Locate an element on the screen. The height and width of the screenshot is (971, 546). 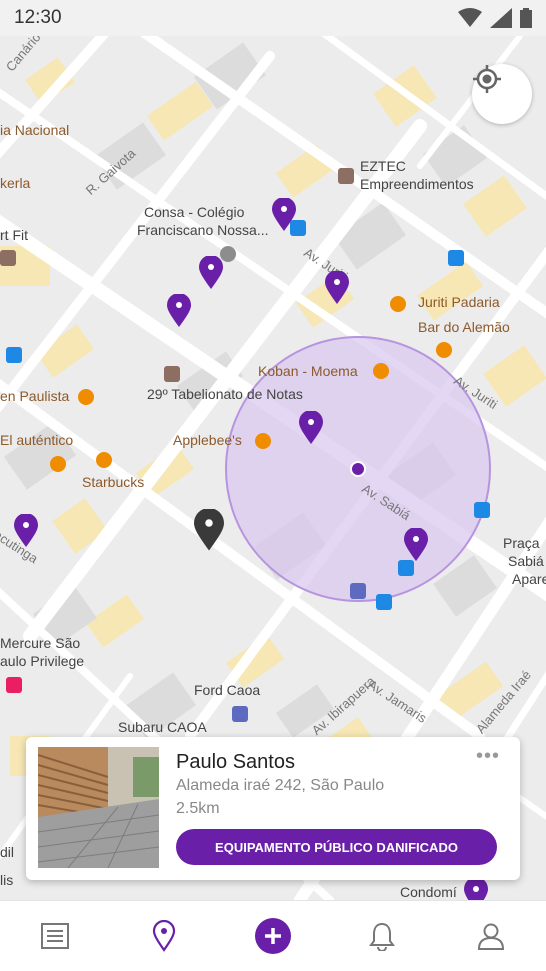
map-label: en Paulista is located at coordinates (35, 396).